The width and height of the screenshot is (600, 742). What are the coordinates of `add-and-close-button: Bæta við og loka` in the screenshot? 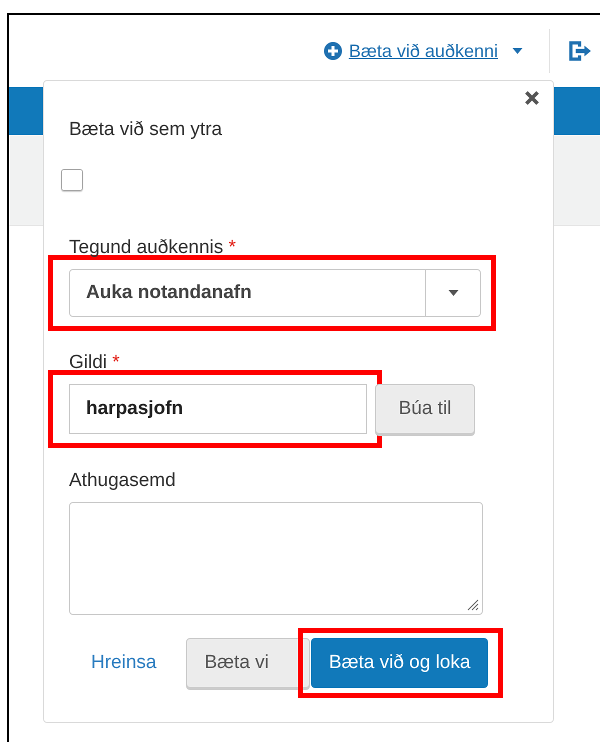 It's located at (399, 663).